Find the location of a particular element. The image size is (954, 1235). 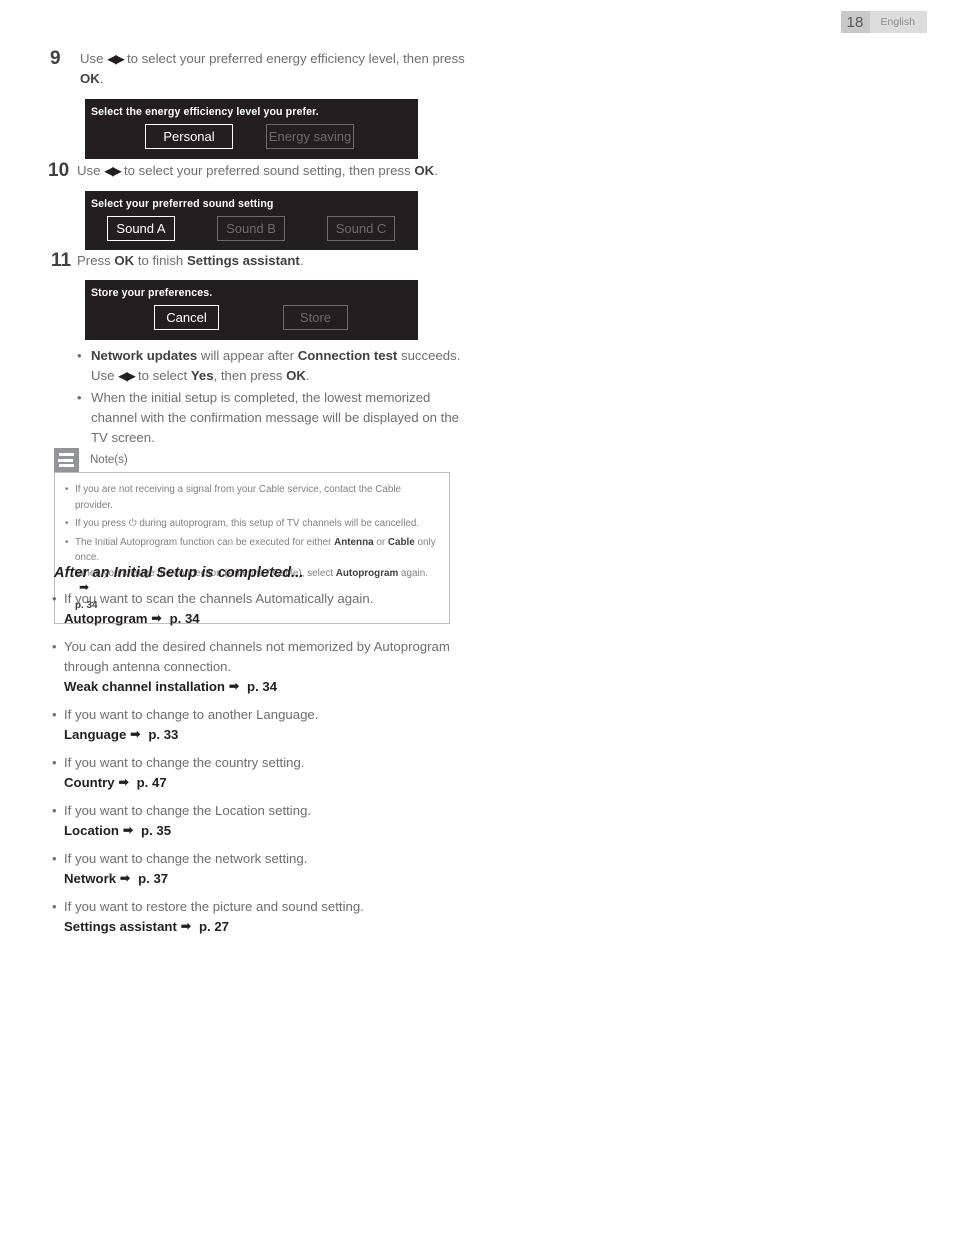

bold-cable: Cable is located at coordinates (401, 542).